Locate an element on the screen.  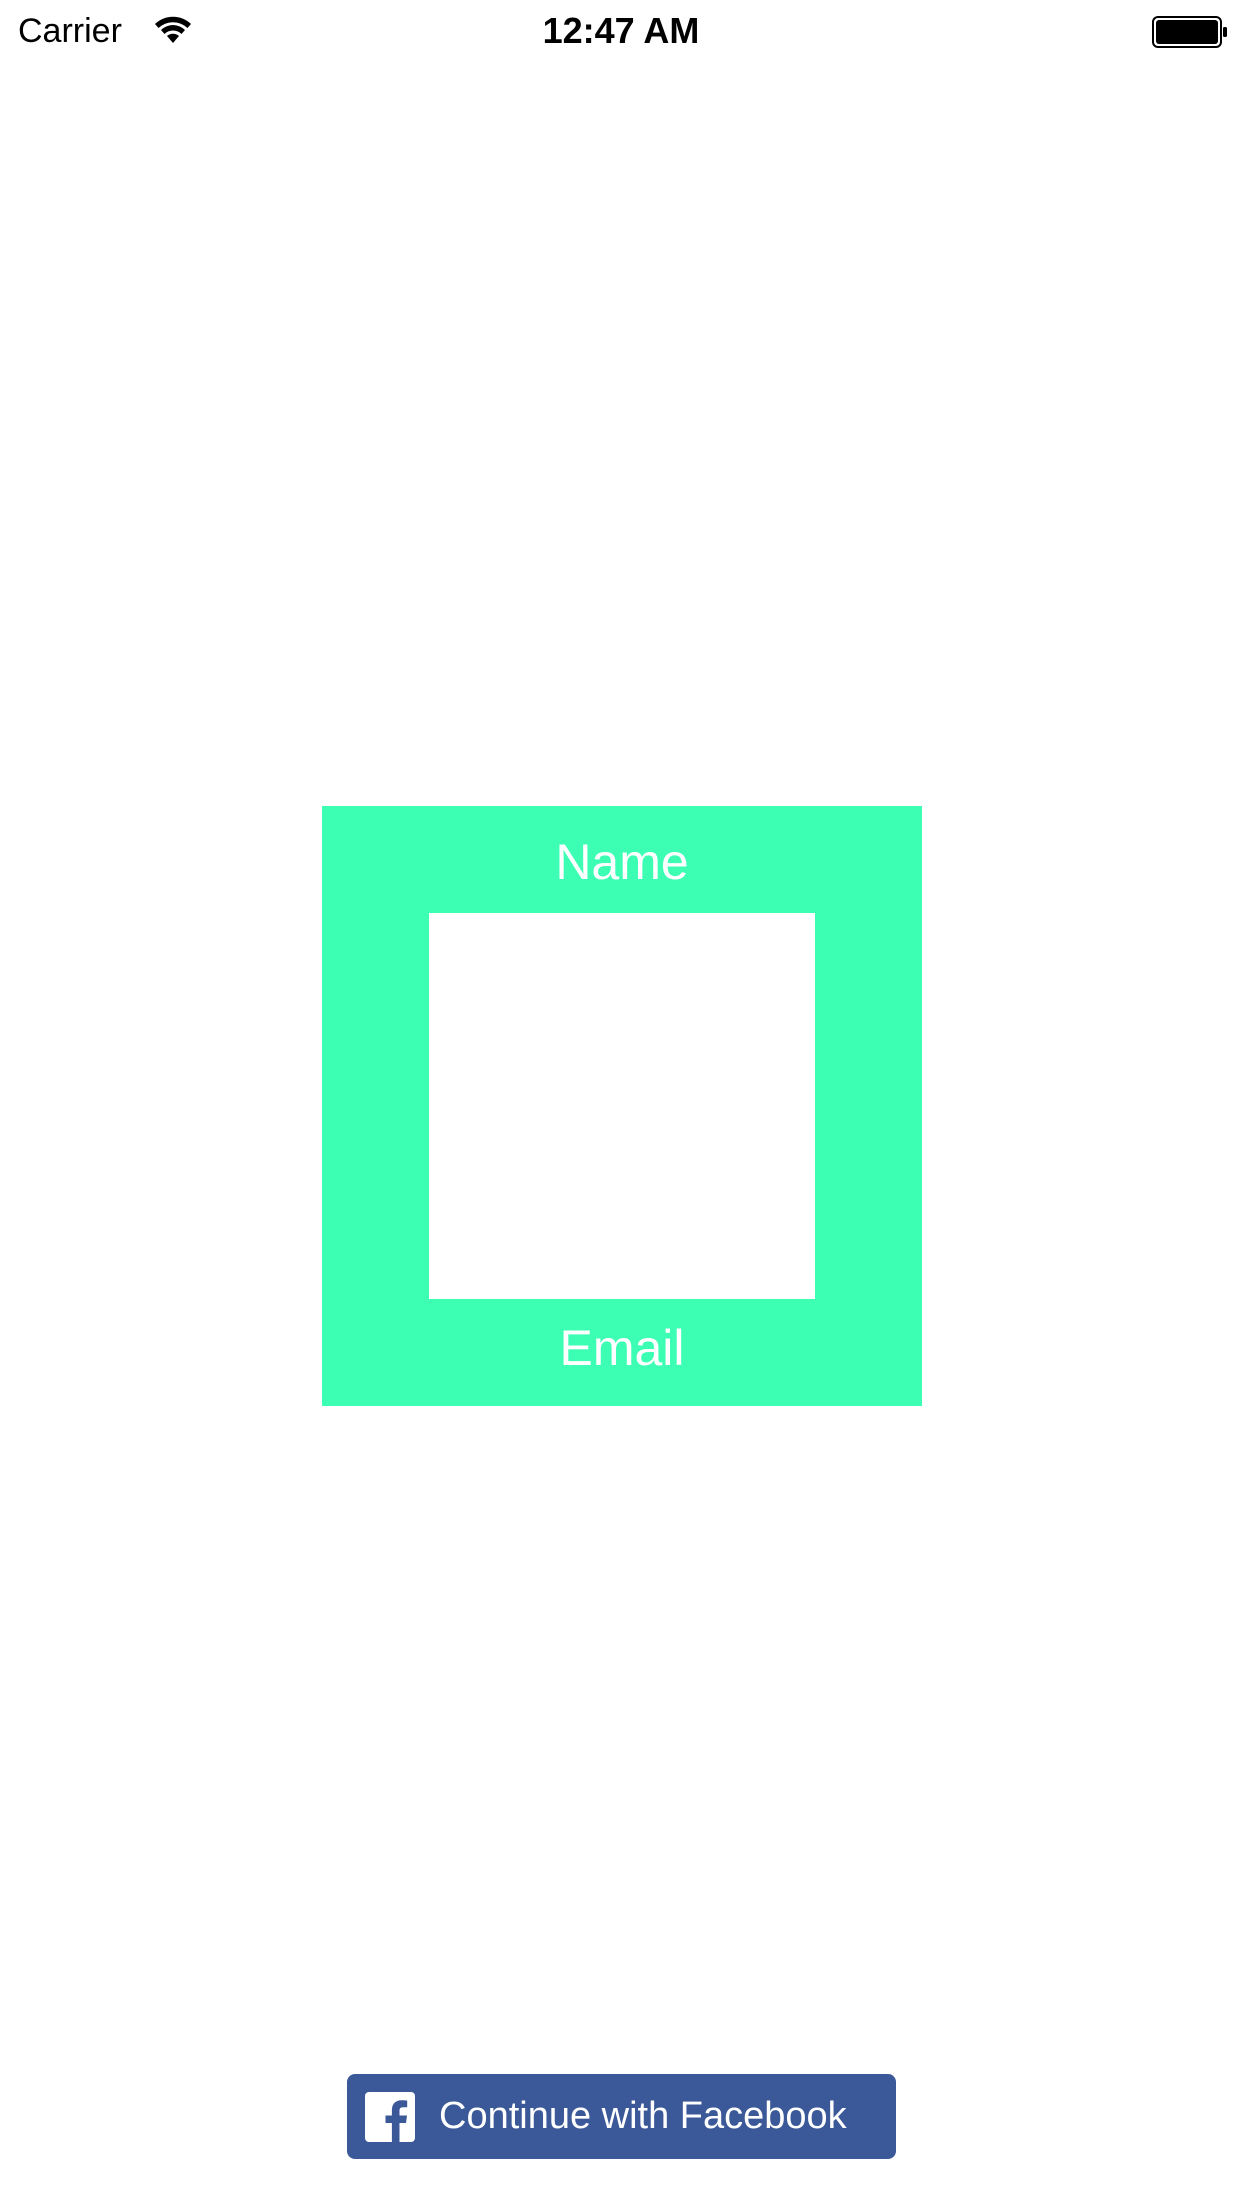
continue-with-facebook-button: Continue with Facebook is located at coordinates (621, 2116).